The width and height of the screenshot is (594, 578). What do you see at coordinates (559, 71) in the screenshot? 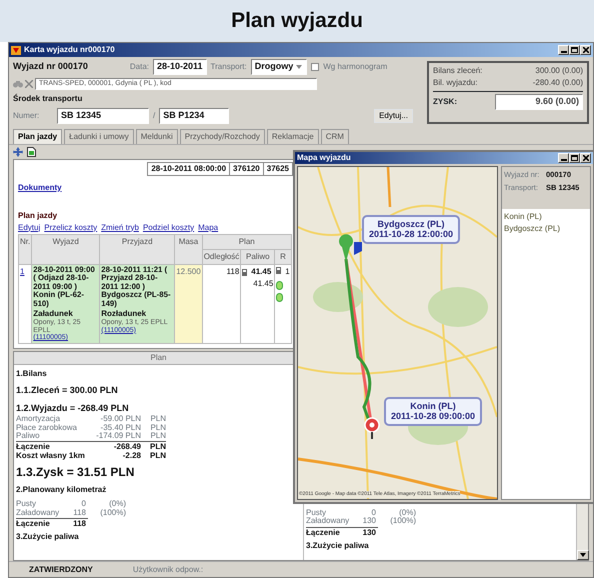
I see `balance-value: 300.00 (0.00)` at bounding box center [559, 71].